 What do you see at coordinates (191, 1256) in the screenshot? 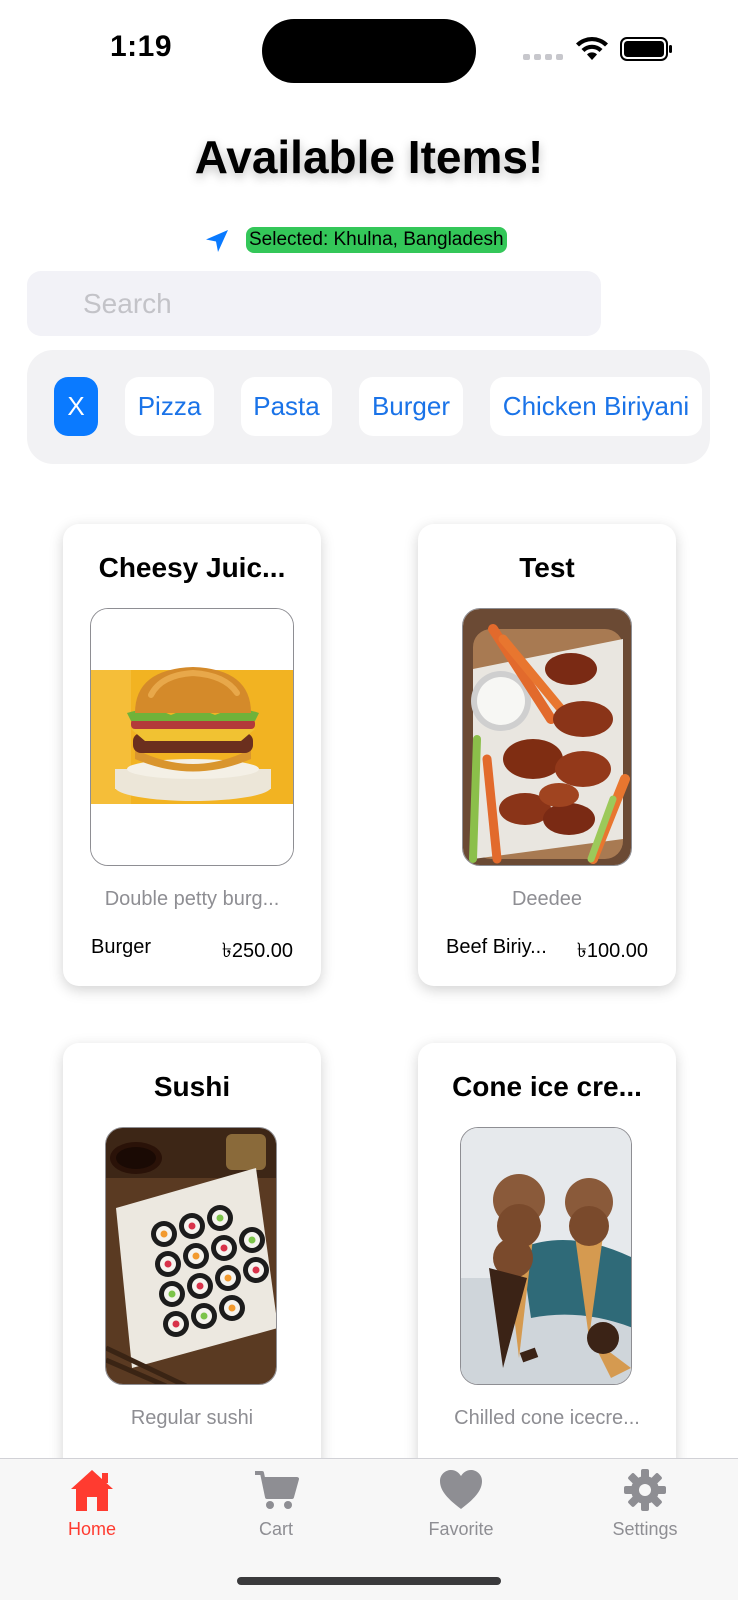
I see `sushi-image` at bounding box center [191, 1256].